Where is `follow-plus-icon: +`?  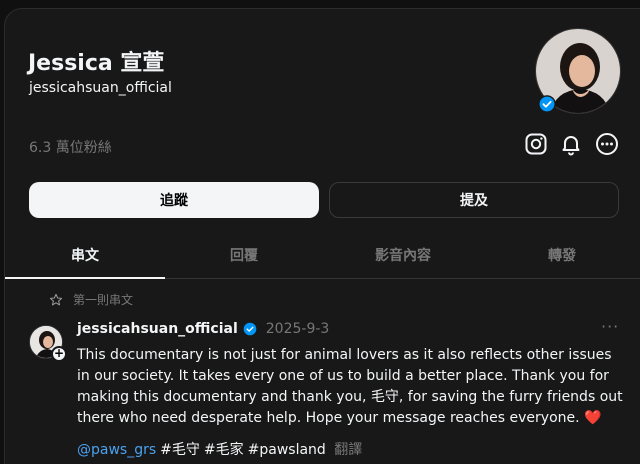
follow-plus-icon: + is located at coordinates (59, 354).